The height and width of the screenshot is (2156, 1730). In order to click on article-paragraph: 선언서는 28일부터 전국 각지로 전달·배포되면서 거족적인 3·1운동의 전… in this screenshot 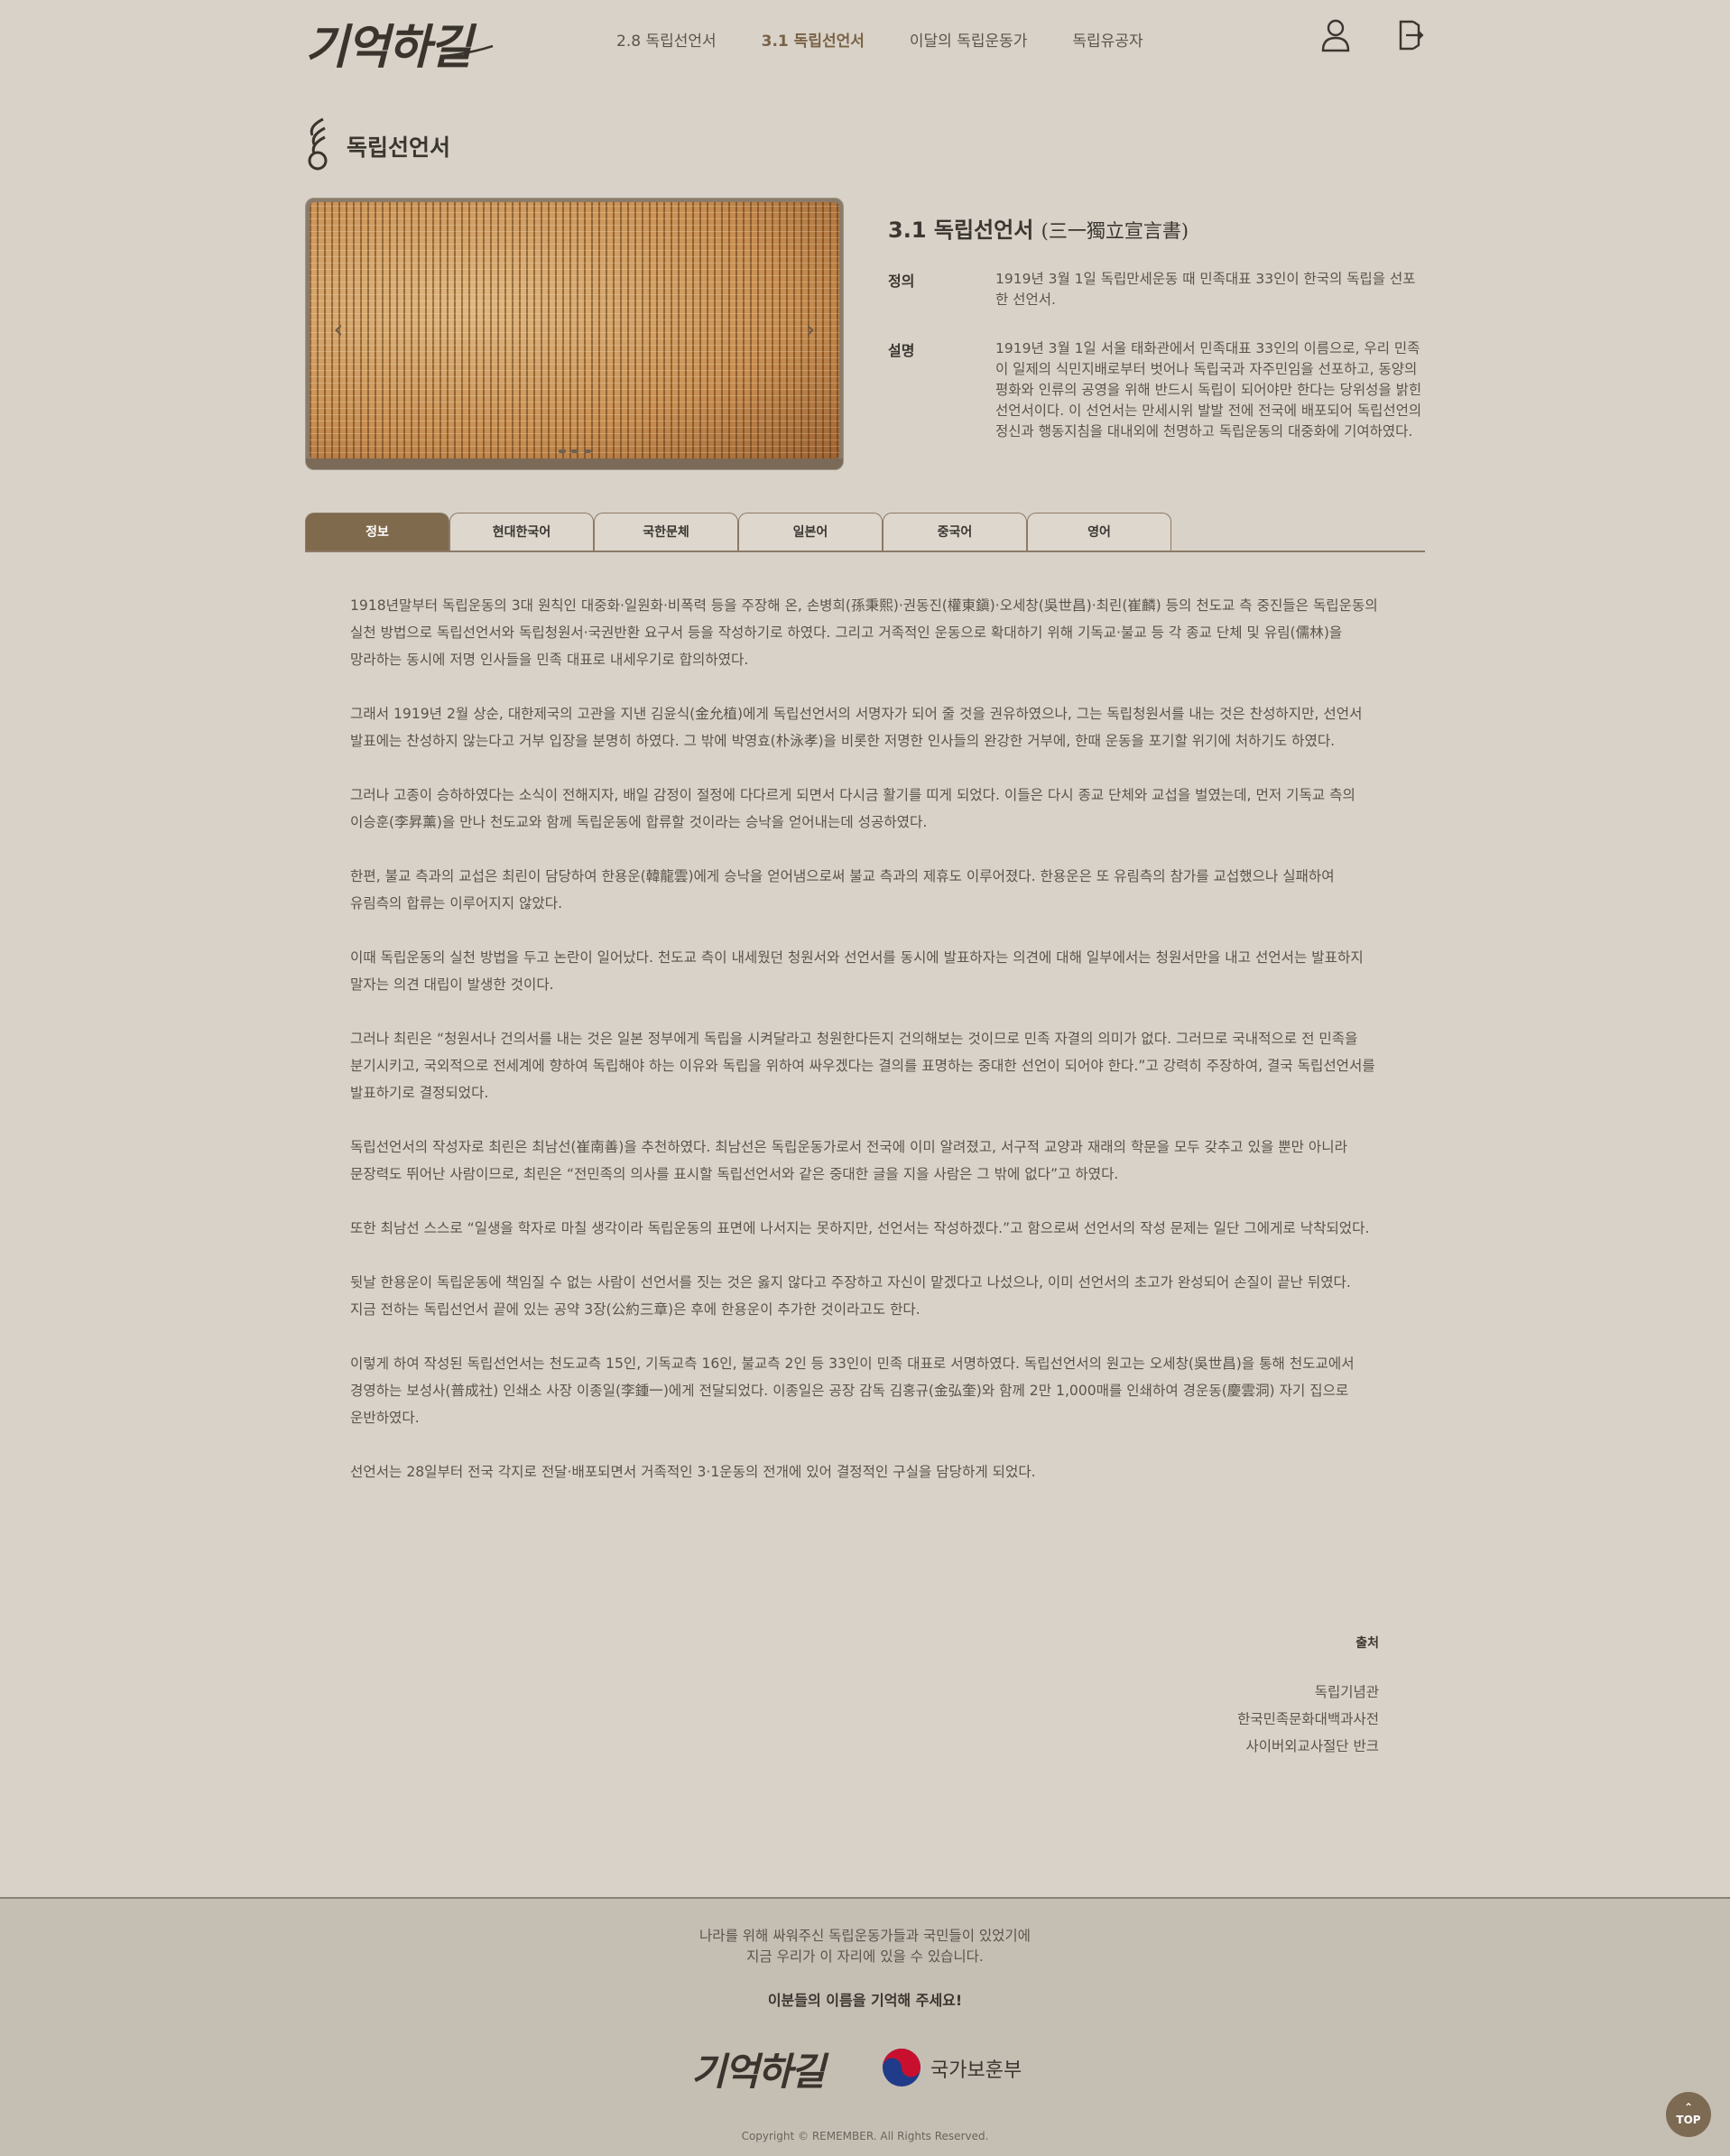, I will do `click(693, 1472)`.